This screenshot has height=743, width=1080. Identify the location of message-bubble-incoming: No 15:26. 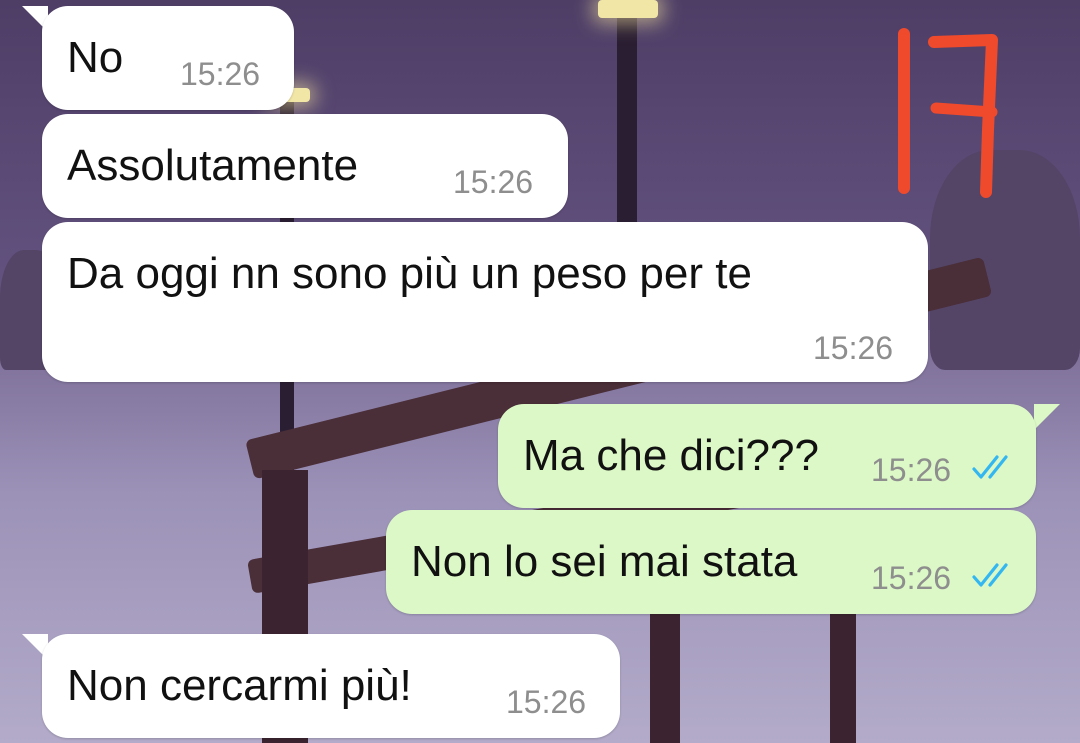
(168, 58).